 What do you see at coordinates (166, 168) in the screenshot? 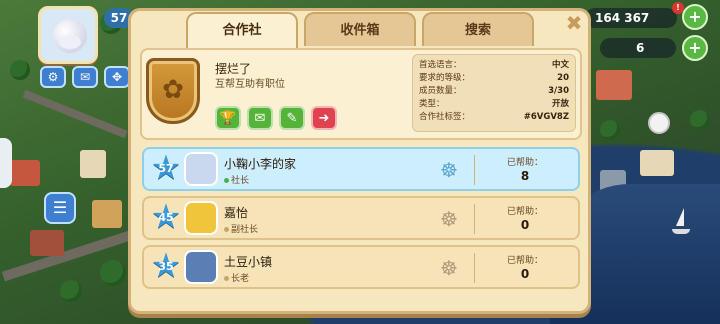
I see `member-level: 57` at bounding box center [166, 168].